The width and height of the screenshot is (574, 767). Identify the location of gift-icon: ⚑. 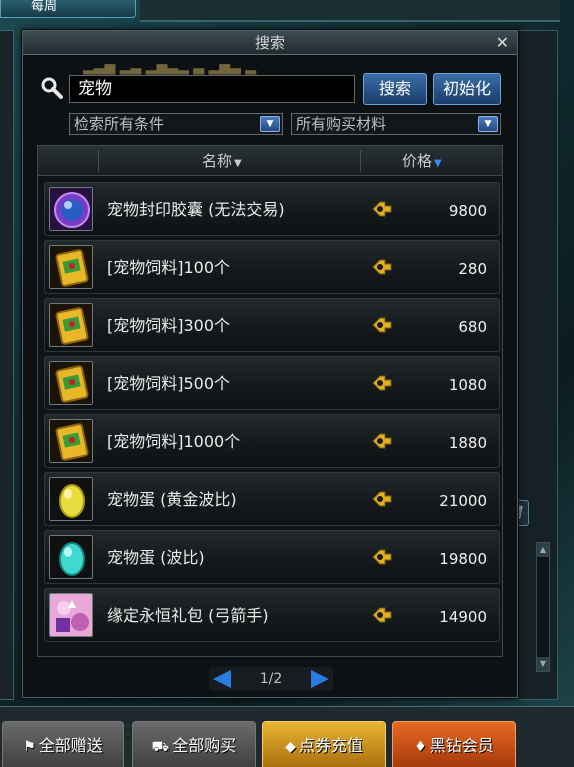
(29, 747).